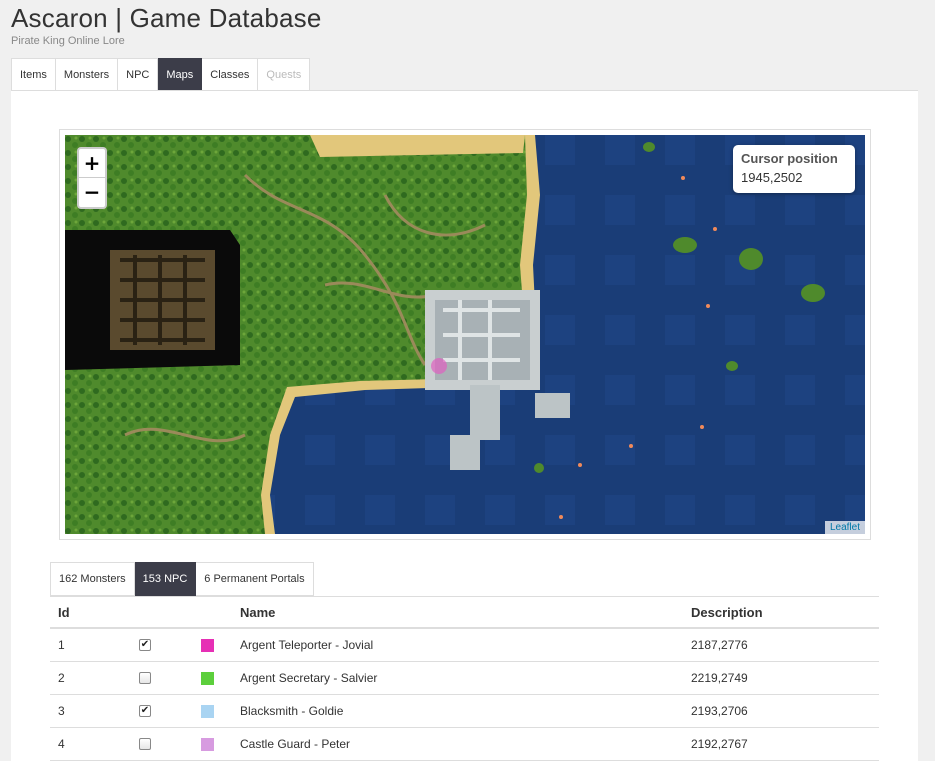  Describe the element at coordinates (719, 678) in the screenshot. I see `row-description: 2219,2749` at that location.